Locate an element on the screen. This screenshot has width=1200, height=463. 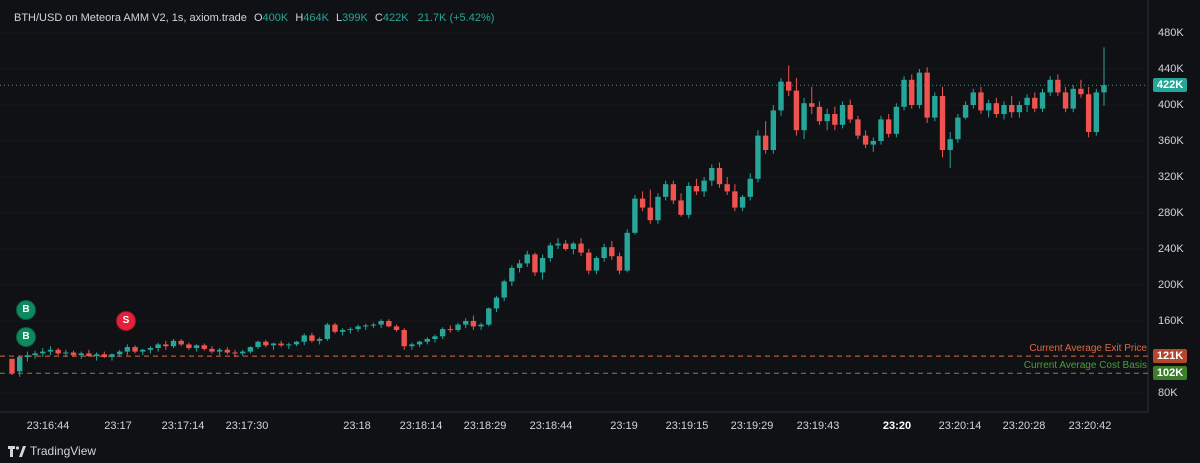
exit-price-tag: 121K is located at coordinates (1170, 356).